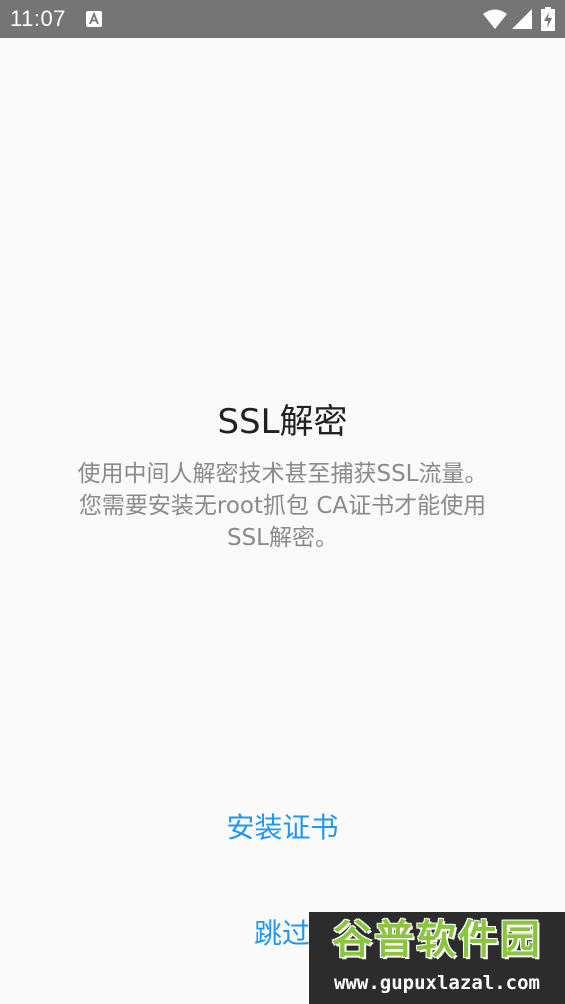  What do you see at coordinates (94, 19) in the screenshot?
I see `accessibility-a-icon` at bounding box center [94, 19].